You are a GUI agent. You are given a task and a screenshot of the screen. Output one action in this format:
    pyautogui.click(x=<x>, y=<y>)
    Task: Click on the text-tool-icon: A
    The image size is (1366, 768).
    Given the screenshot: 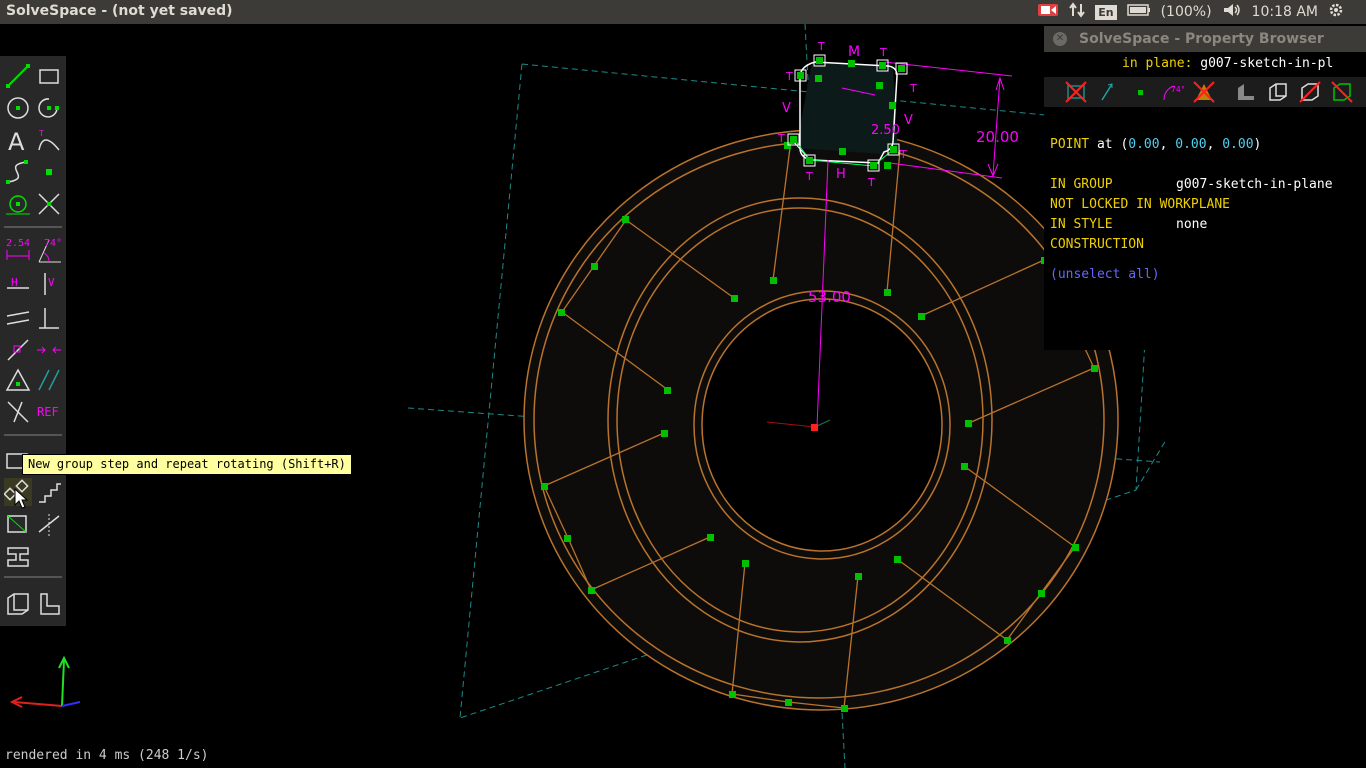 What is the action you would take?
    pyautogui.click(x=18, y=140)
    